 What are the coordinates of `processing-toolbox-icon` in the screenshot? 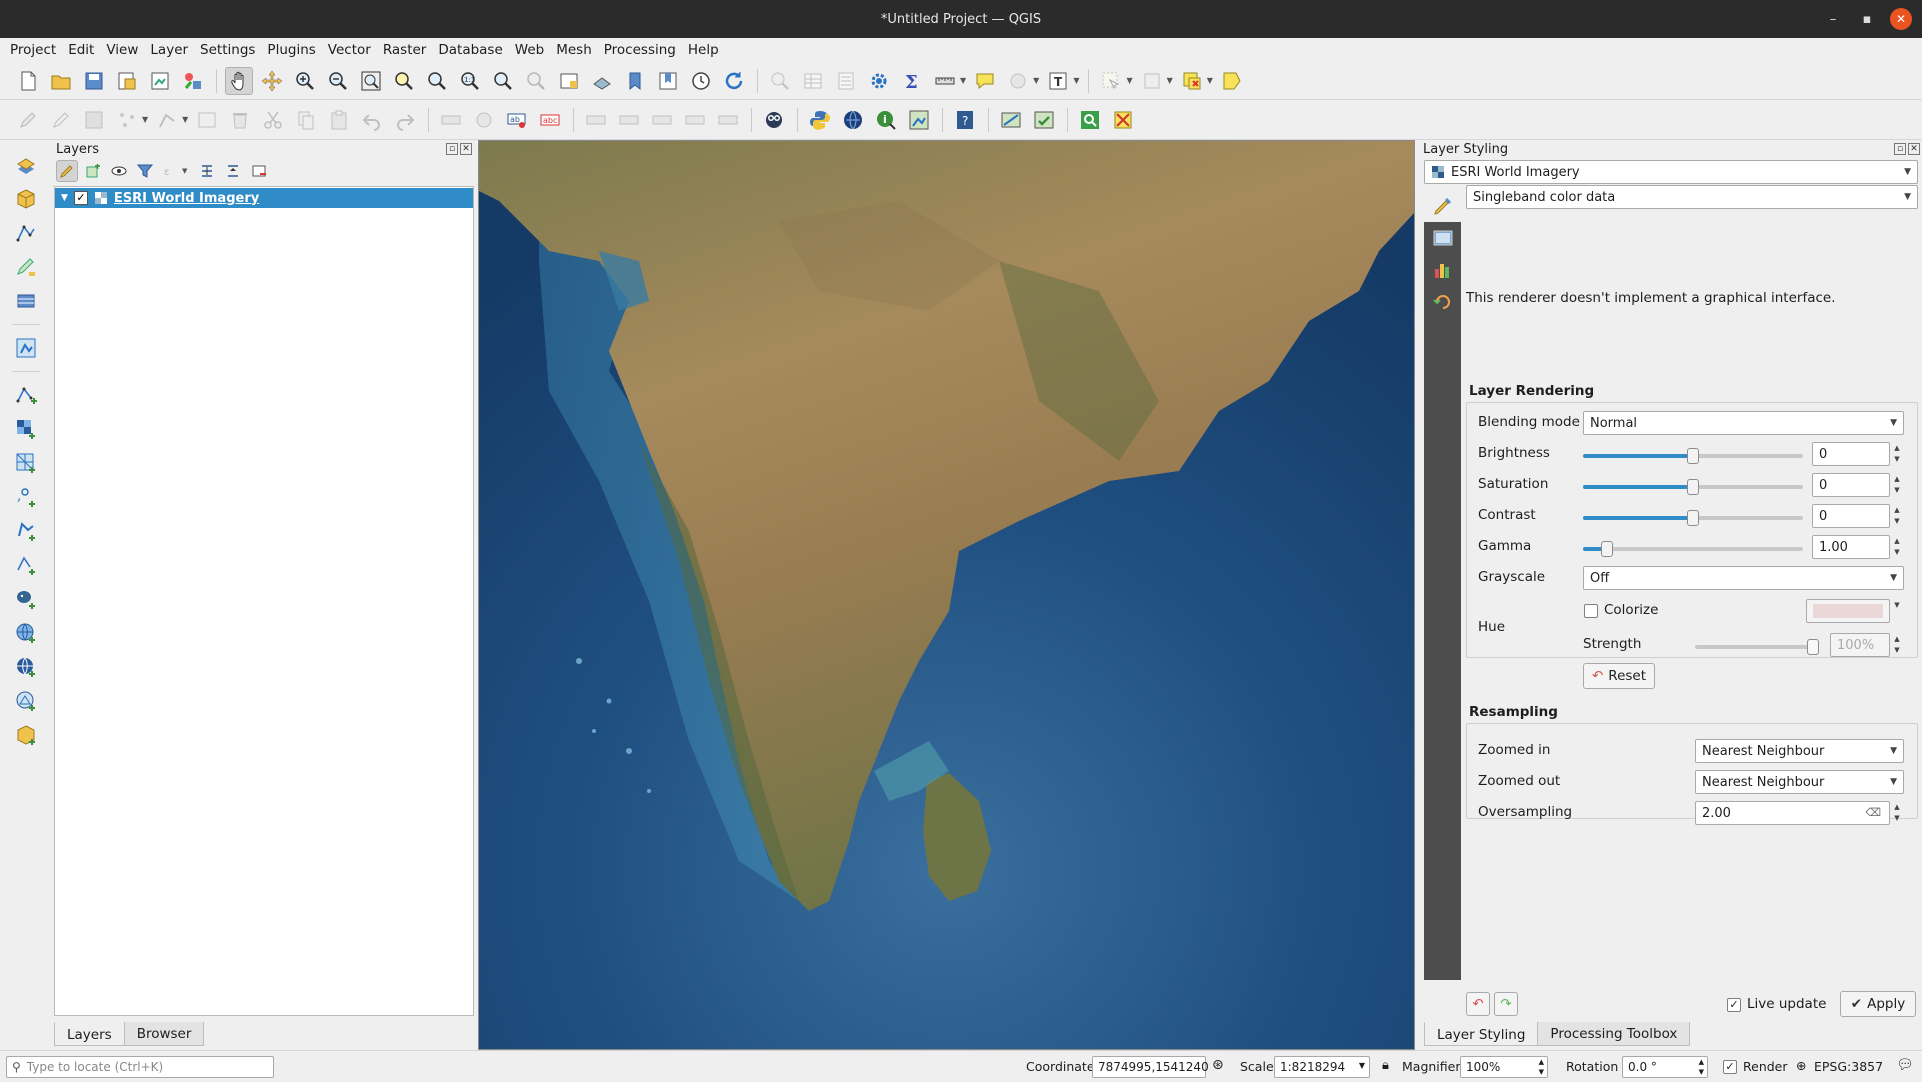 It's located at (879, 81).